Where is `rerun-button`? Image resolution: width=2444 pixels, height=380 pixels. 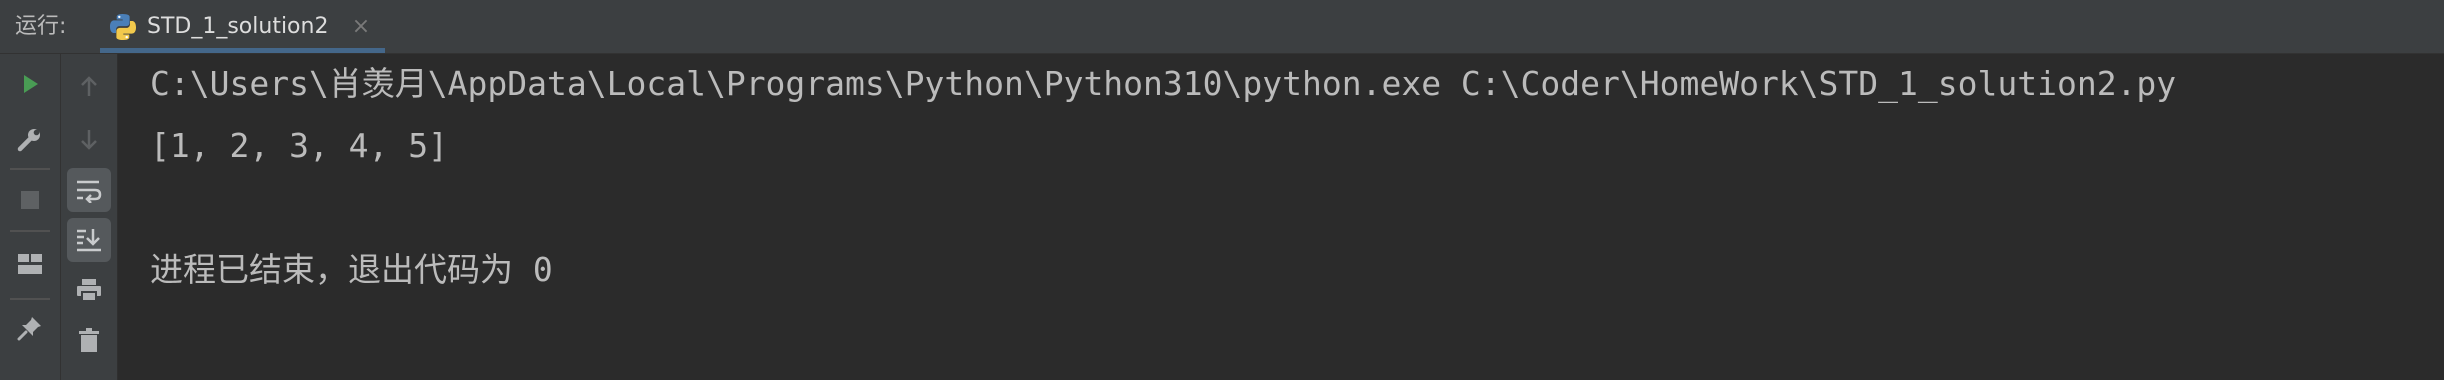
rerun-button is located at coordinates (30, 84).